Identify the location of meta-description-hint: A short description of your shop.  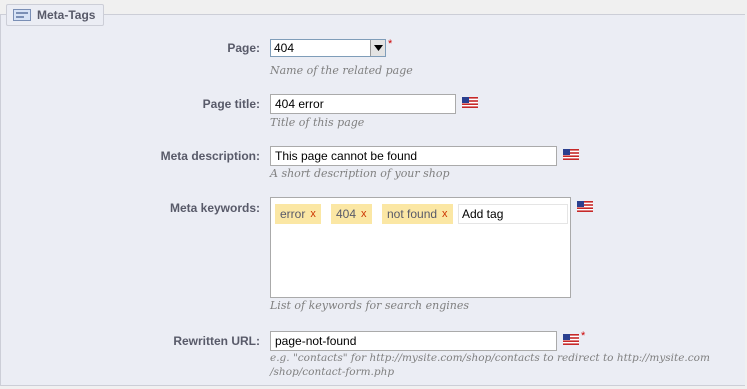
(360, 173).